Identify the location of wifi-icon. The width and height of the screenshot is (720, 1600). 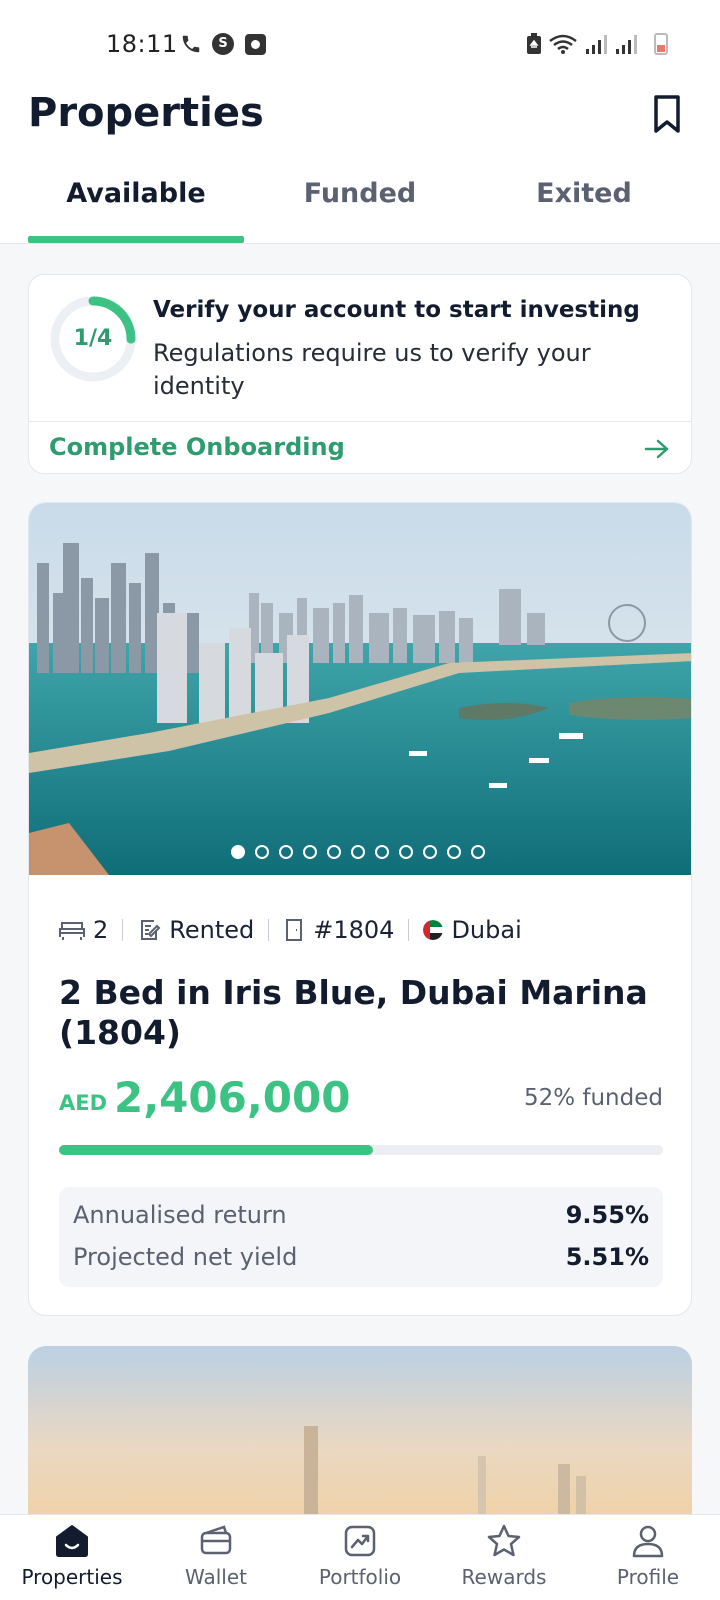
(563, 44).